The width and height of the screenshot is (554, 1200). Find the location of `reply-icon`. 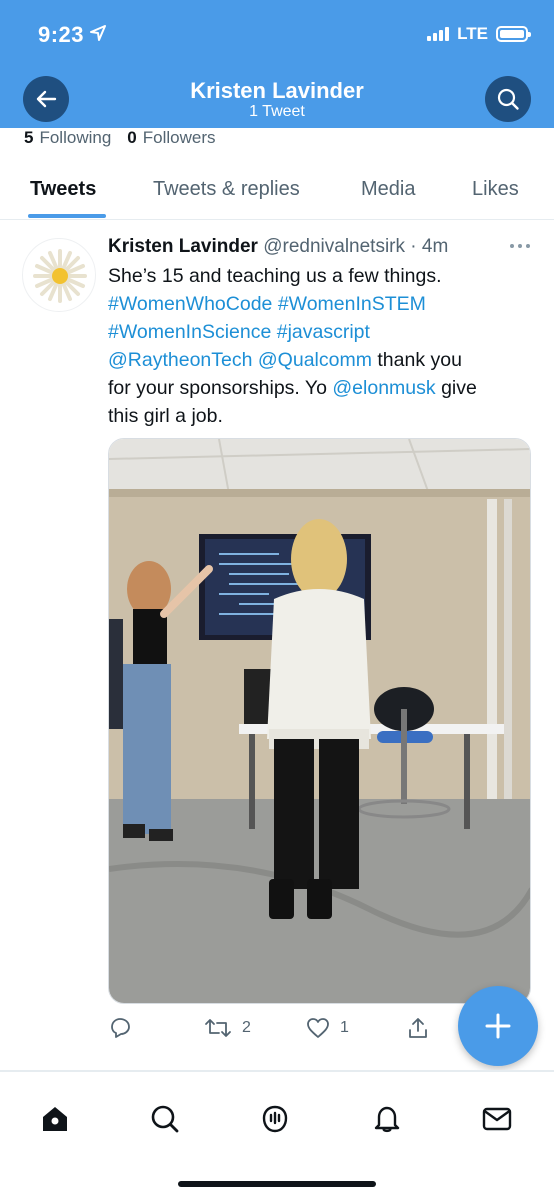

reply-icon is located at coordinates (120, 1028).